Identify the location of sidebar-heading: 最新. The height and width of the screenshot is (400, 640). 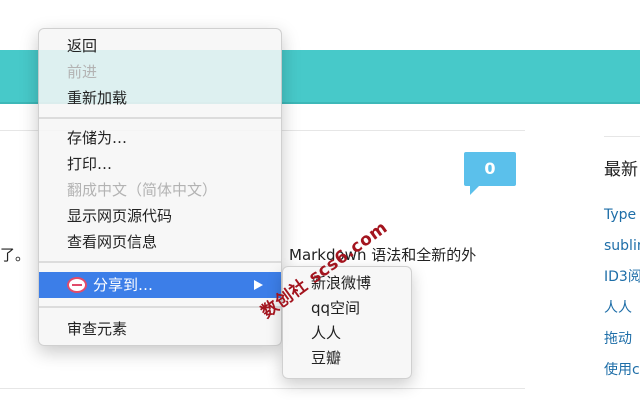
(621, 170).